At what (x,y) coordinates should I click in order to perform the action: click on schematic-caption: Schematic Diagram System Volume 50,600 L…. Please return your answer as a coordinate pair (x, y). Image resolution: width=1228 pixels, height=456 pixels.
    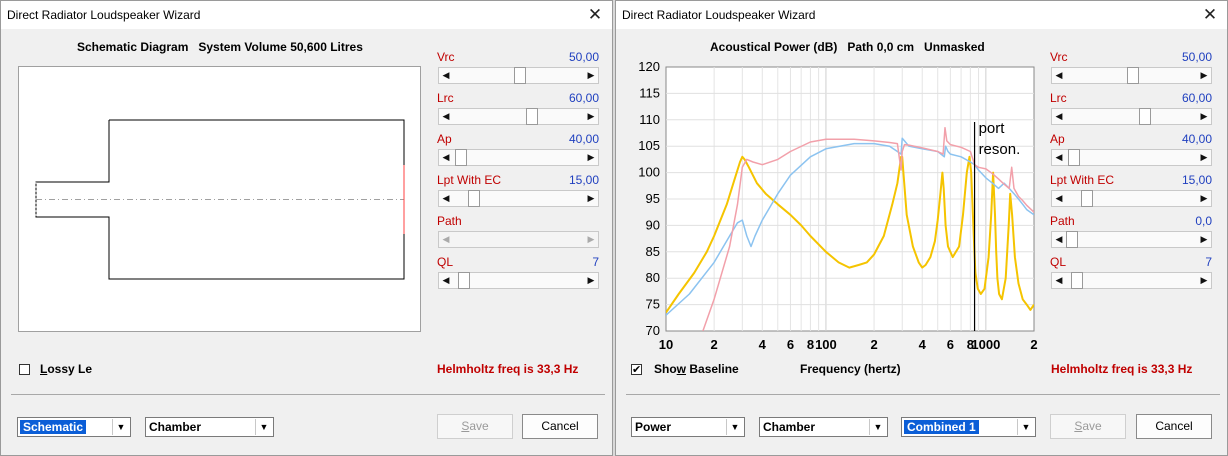
    Looking at the image, I should click on (220, 47).